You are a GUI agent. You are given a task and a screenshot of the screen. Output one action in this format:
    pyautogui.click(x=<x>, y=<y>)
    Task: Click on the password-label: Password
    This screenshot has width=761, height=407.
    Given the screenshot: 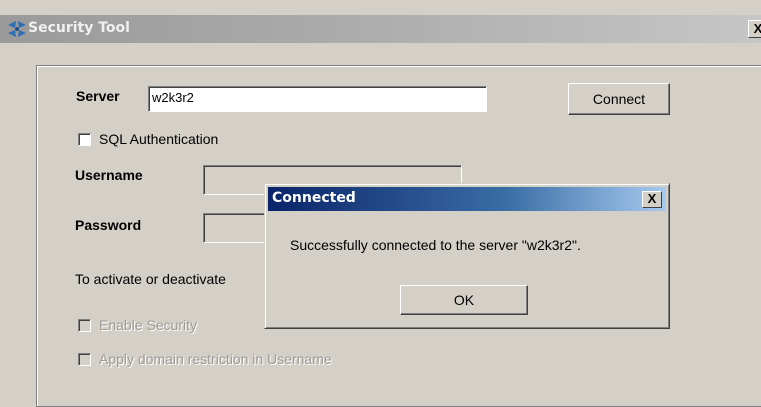 What is the action you would take?
    pyautogui.click(x=108, y=225)
    